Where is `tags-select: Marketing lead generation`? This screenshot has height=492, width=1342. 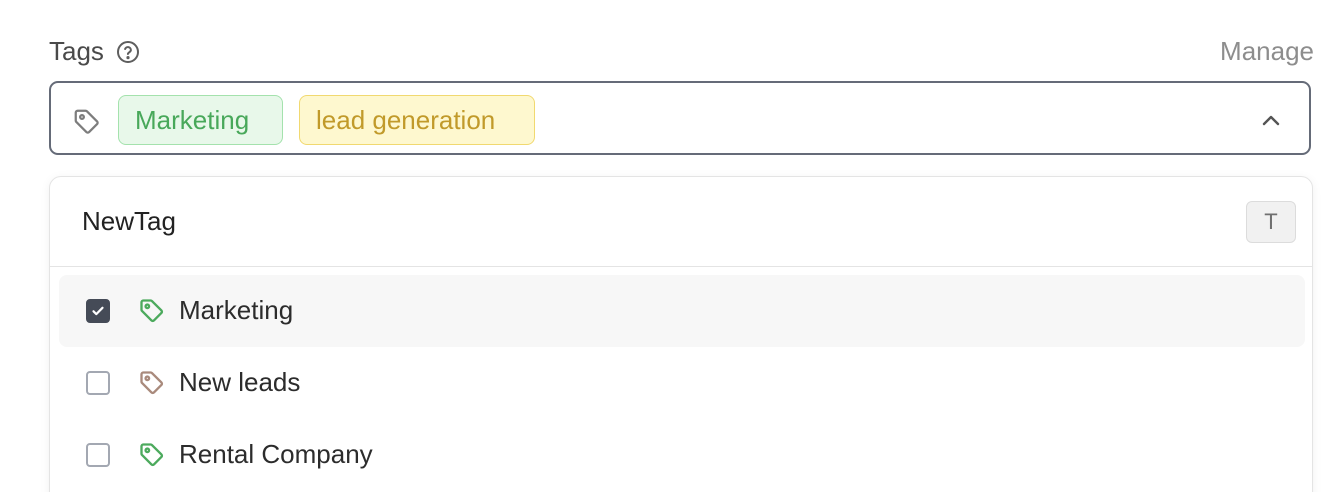
tags-select: Marketing lead generation is located at coordinates (680, 118).